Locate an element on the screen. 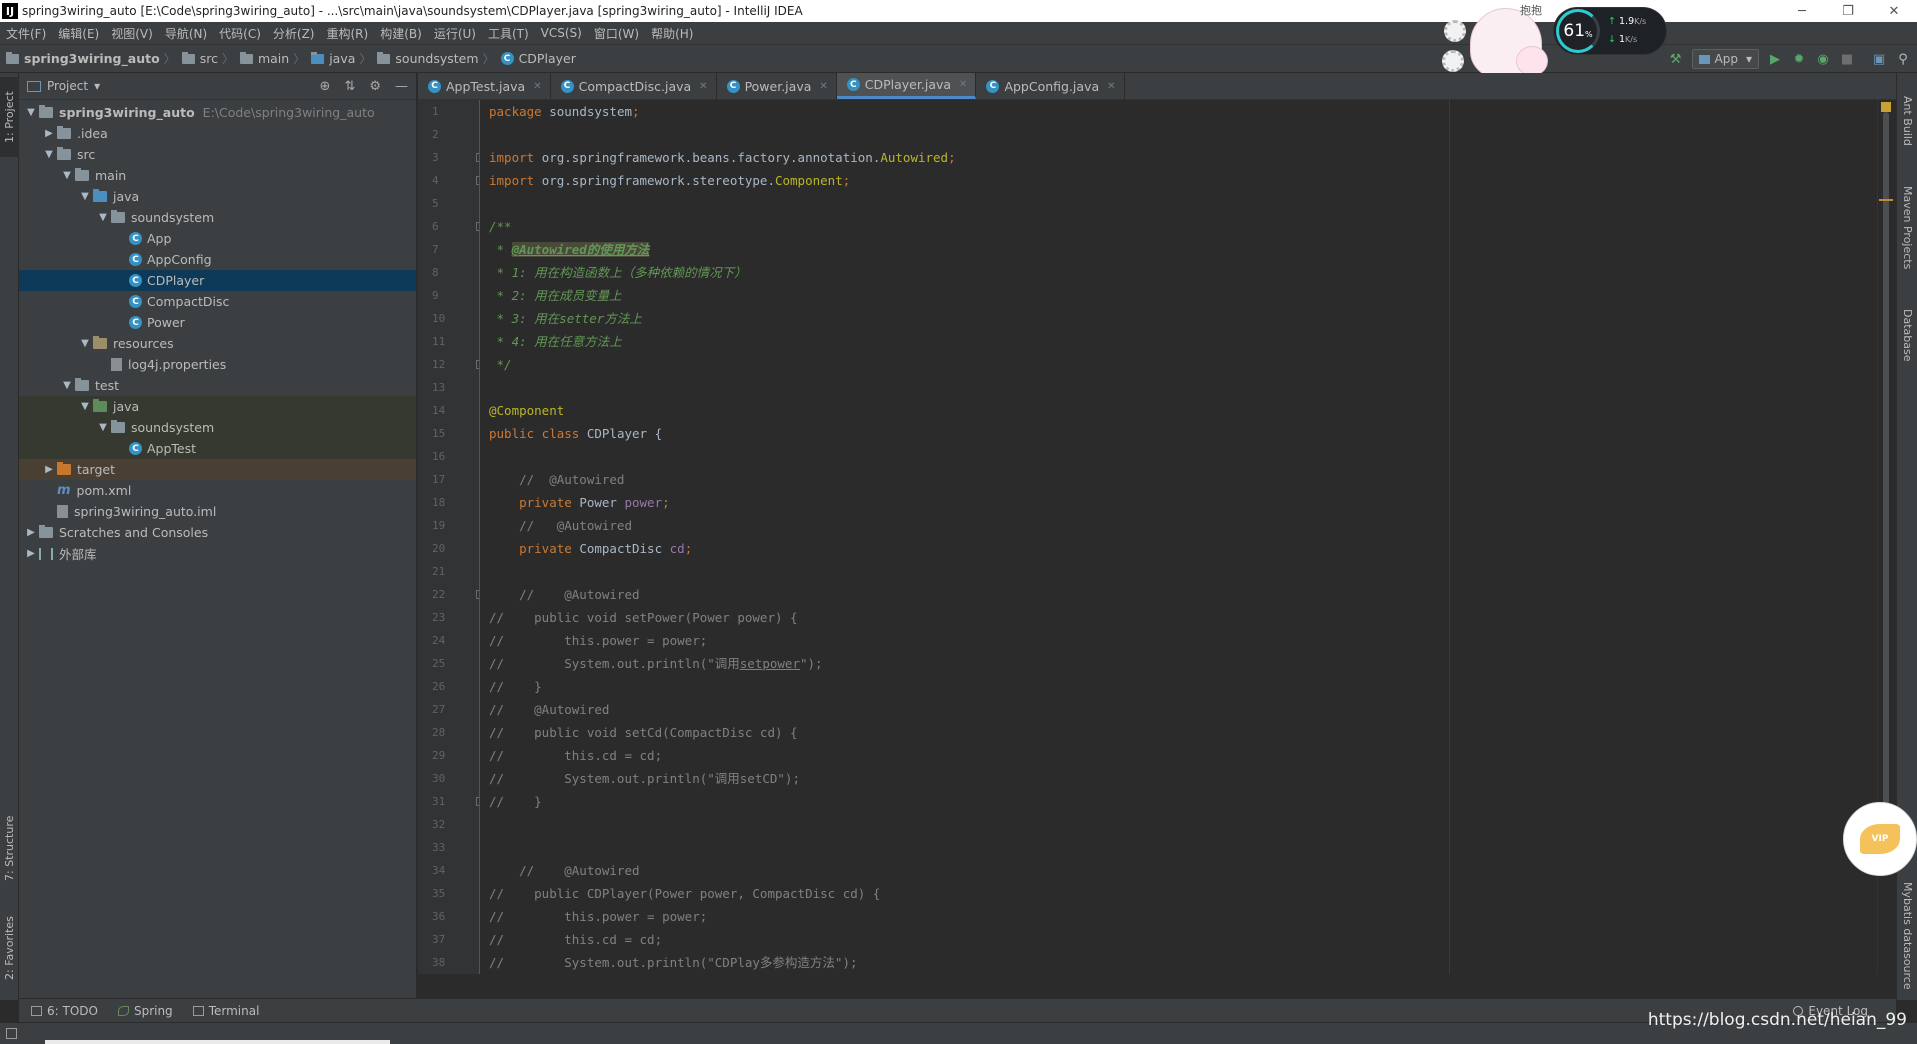 This screenshot has height=1044, width=1917. database-tab: Database is located at coordinates (1907, 335).